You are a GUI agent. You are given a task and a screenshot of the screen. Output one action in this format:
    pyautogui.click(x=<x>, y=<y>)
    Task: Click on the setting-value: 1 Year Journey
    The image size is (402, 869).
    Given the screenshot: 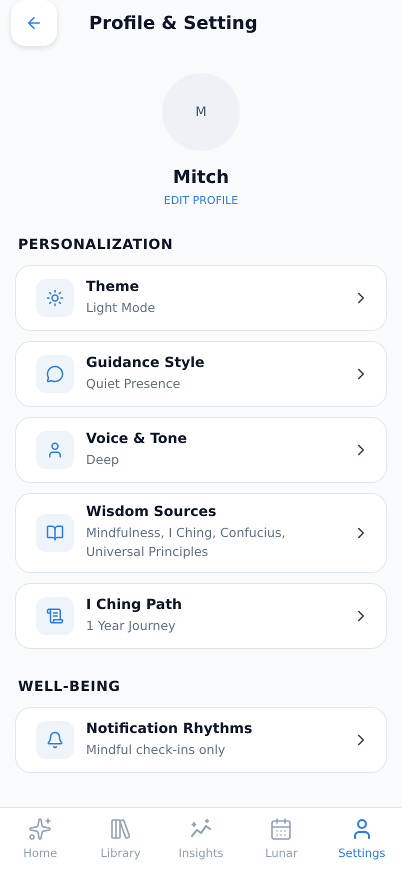 What is the action you would take?
    pyautogui.click(x=131, y=625)
    